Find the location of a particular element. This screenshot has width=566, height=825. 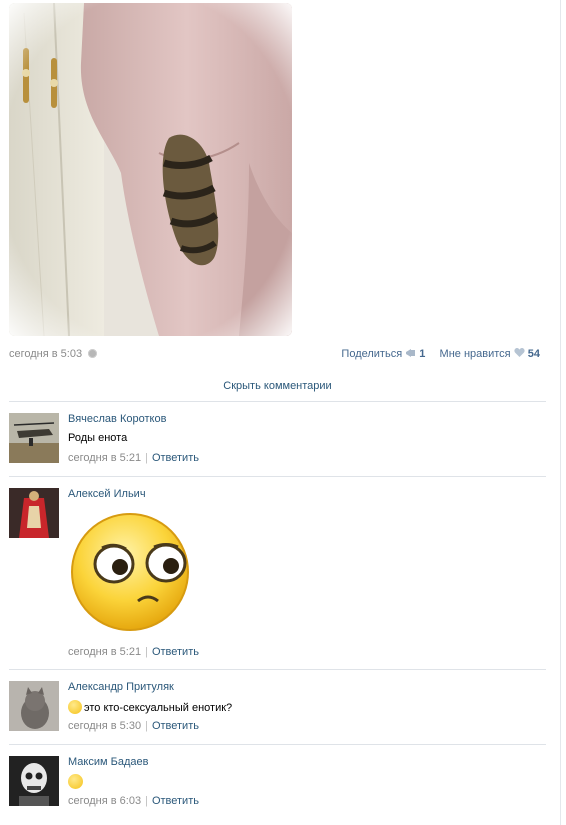

post-actions: Поделиться 1 Мне нравится 54 is located at coordinates (440, 354).